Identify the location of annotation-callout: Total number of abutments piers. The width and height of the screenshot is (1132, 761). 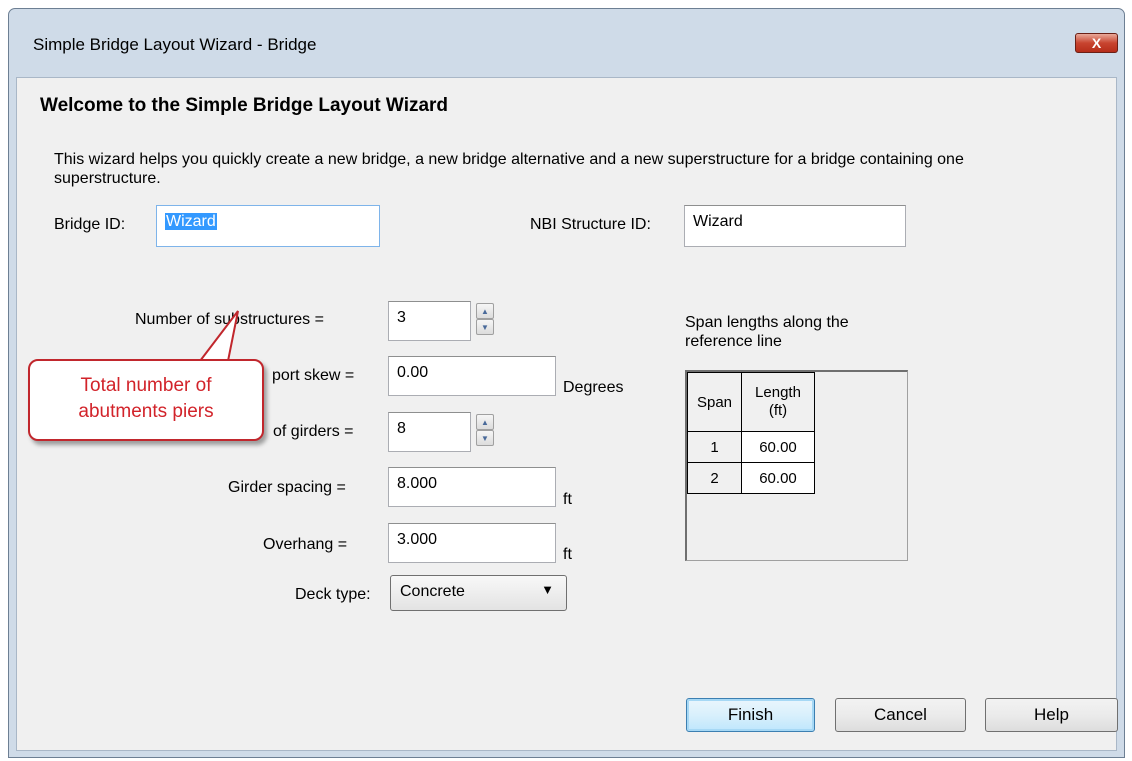
(146, 400).